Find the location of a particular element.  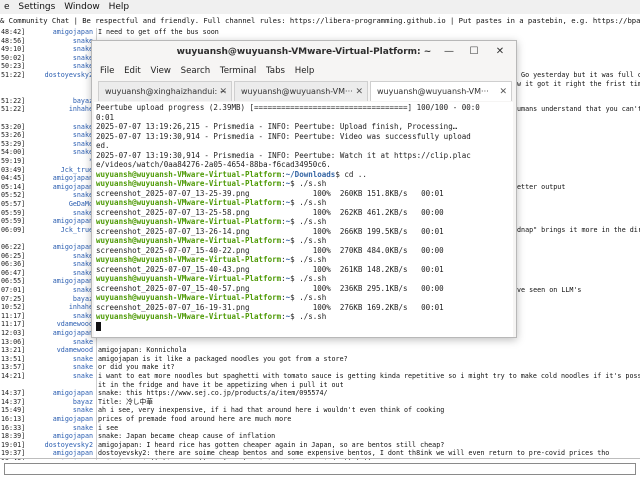

menu-item-help: Help is located at coordinates (119, 7).